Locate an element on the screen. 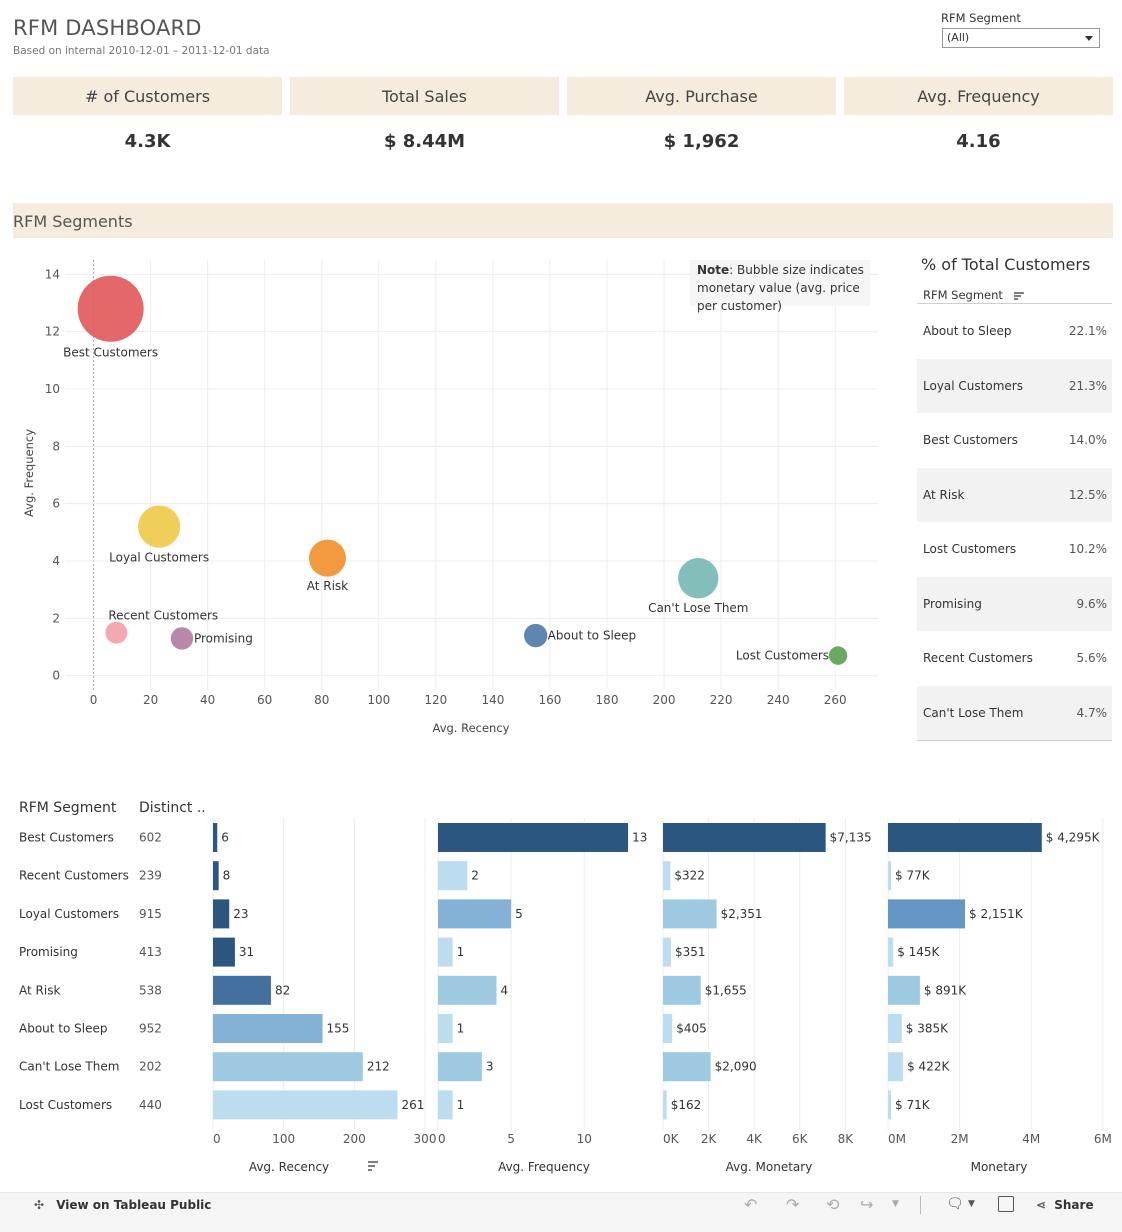 Image resolution: width=1122 pixels, height=1232 pixels. pct-table-header: RFM Segment is located at coordinates (974, 295).